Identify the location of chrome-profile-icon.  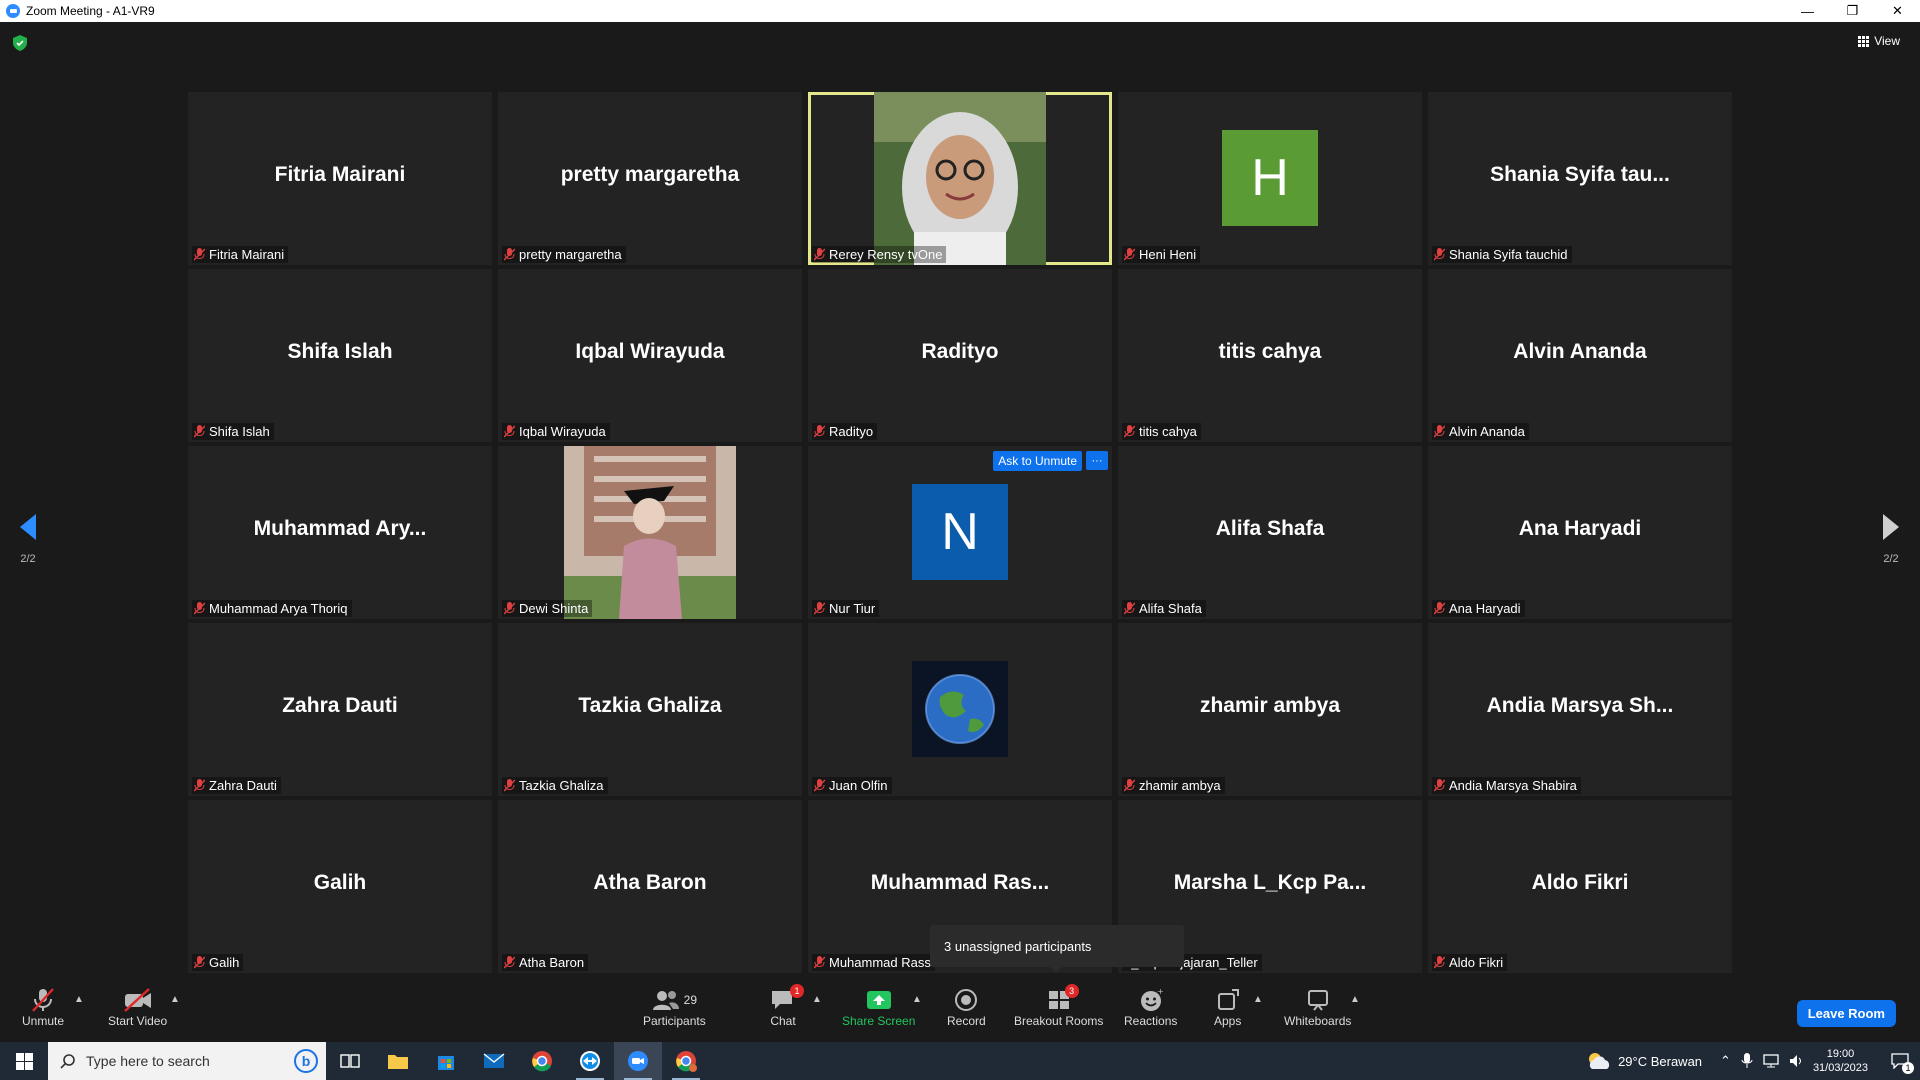
(686, 1061).